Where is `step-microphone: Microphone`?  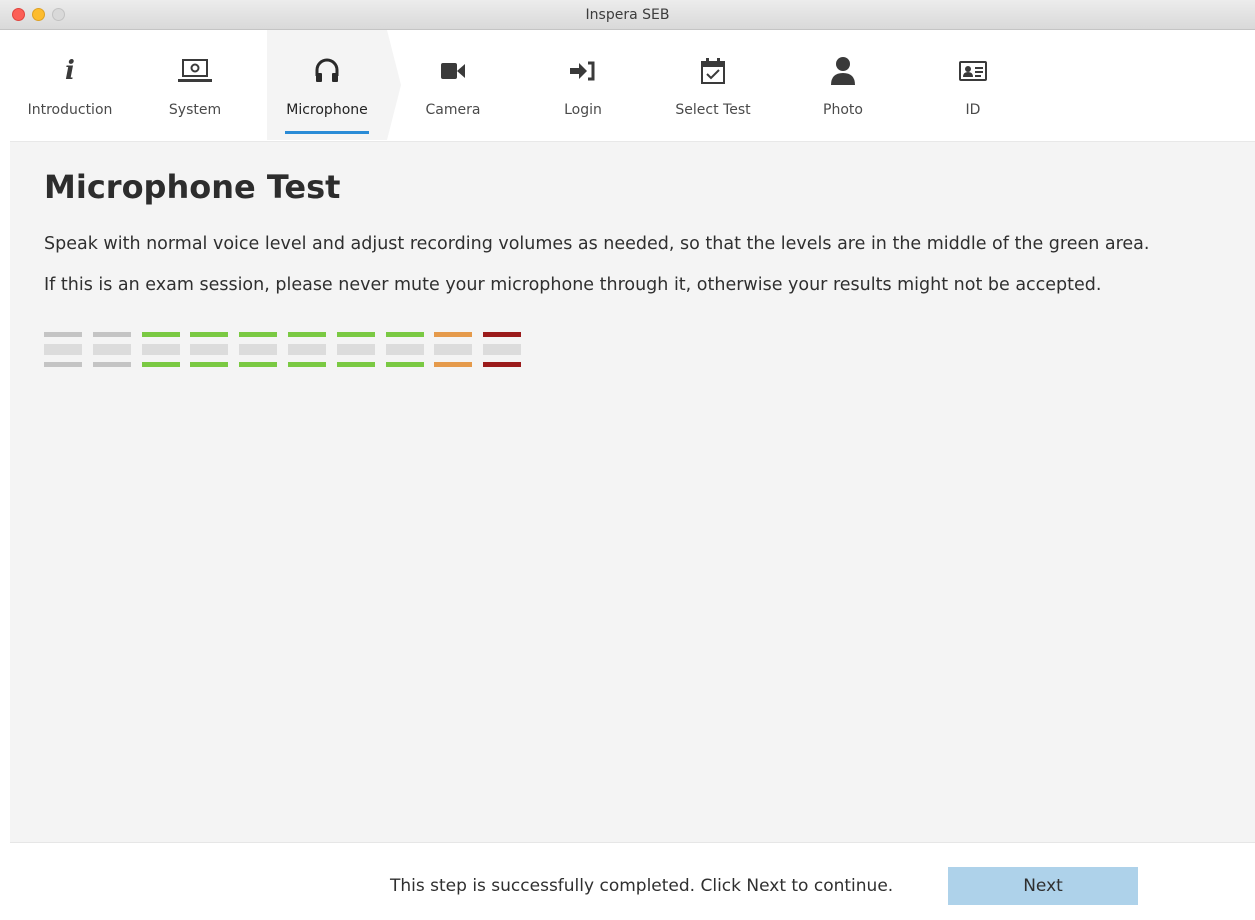
step-microphone: Microphone is located at coordinates (334, 85).